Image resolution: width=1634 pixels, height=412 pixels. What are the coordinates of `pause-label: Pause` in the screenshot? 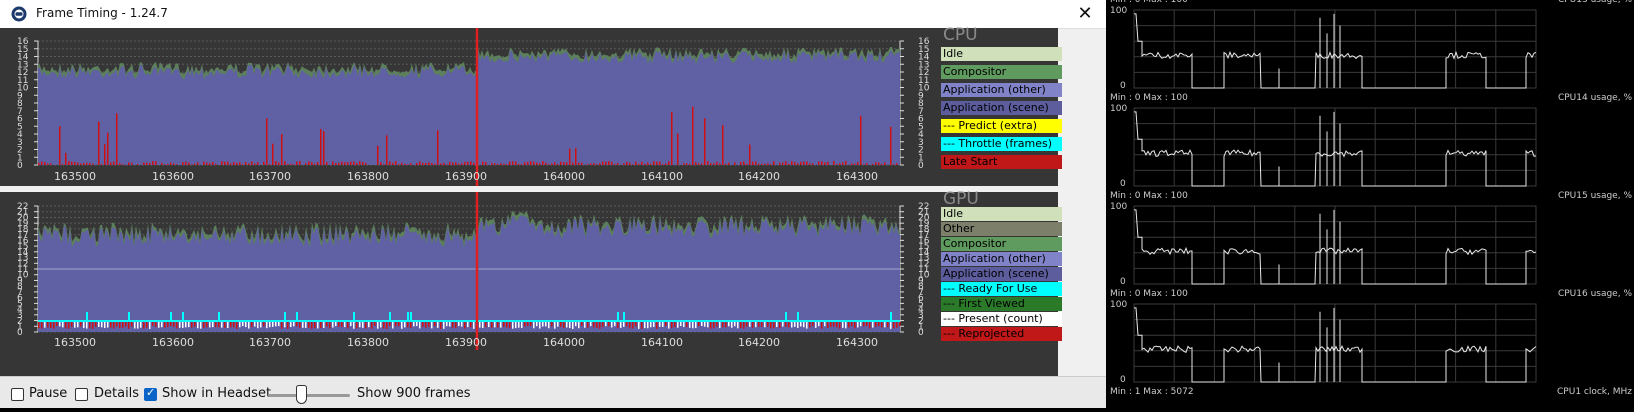 It's located at (48, 393).